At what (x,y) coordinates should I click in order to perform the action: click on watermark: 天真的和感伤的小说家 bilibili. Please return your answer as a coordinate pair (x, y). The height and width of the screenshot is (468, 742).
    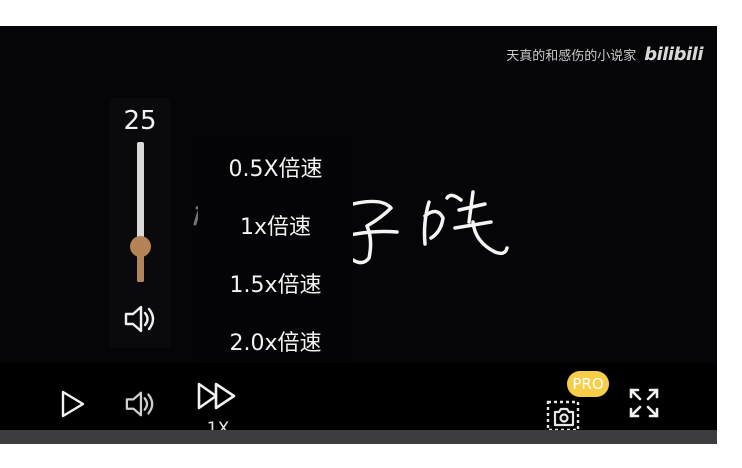
    Looking at the image, I should click on (604, 54).